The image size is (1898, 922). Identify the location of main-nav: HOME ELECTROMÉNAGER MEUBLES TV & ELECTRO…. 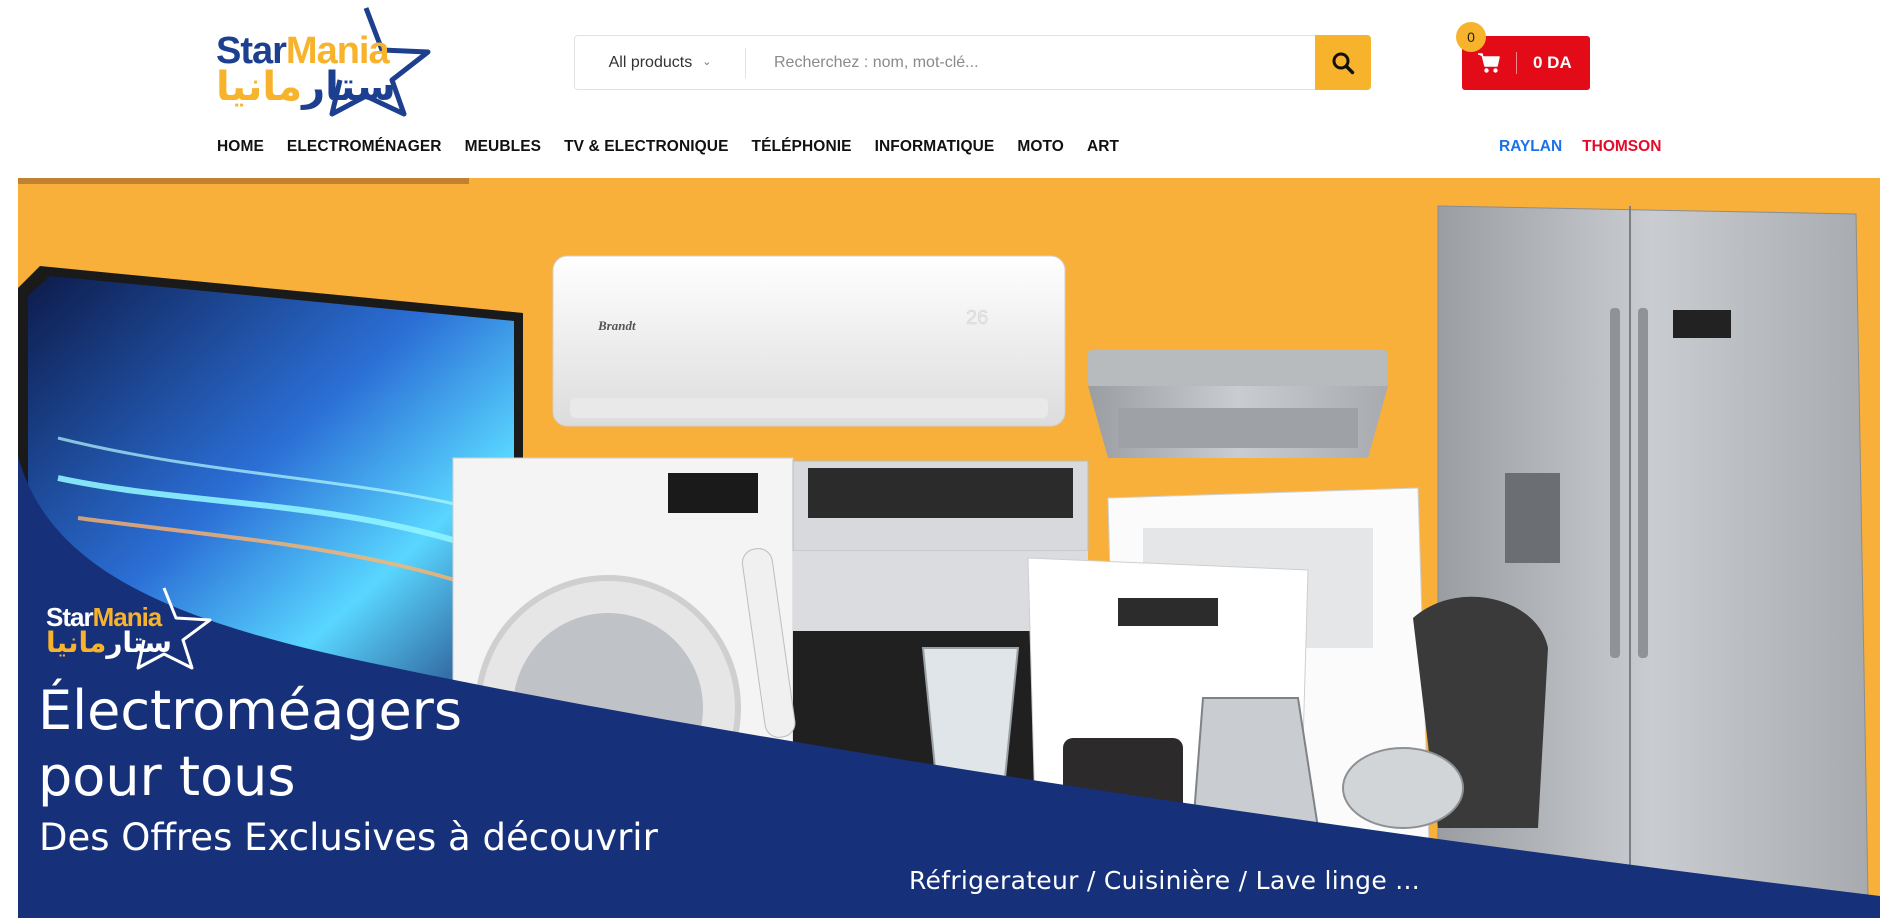
(679, 147).